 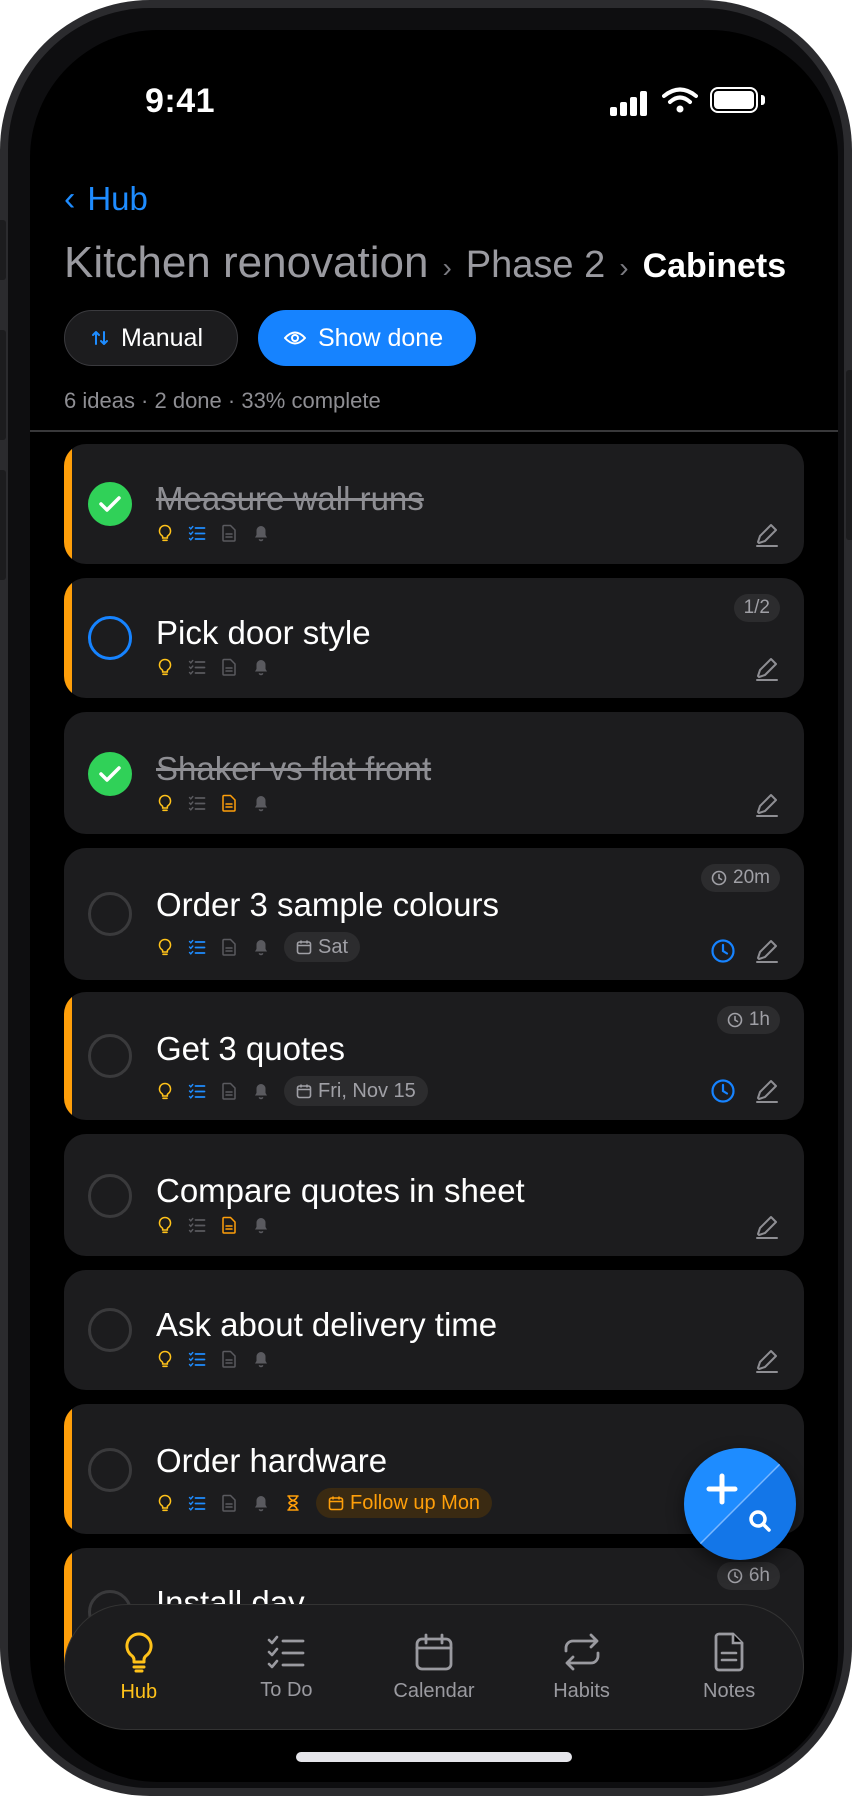 What do you see at coordinates (327, 904) in the screenshot?
I see `item-title: Order 3 sample colours` at bounding box center [327, 904].